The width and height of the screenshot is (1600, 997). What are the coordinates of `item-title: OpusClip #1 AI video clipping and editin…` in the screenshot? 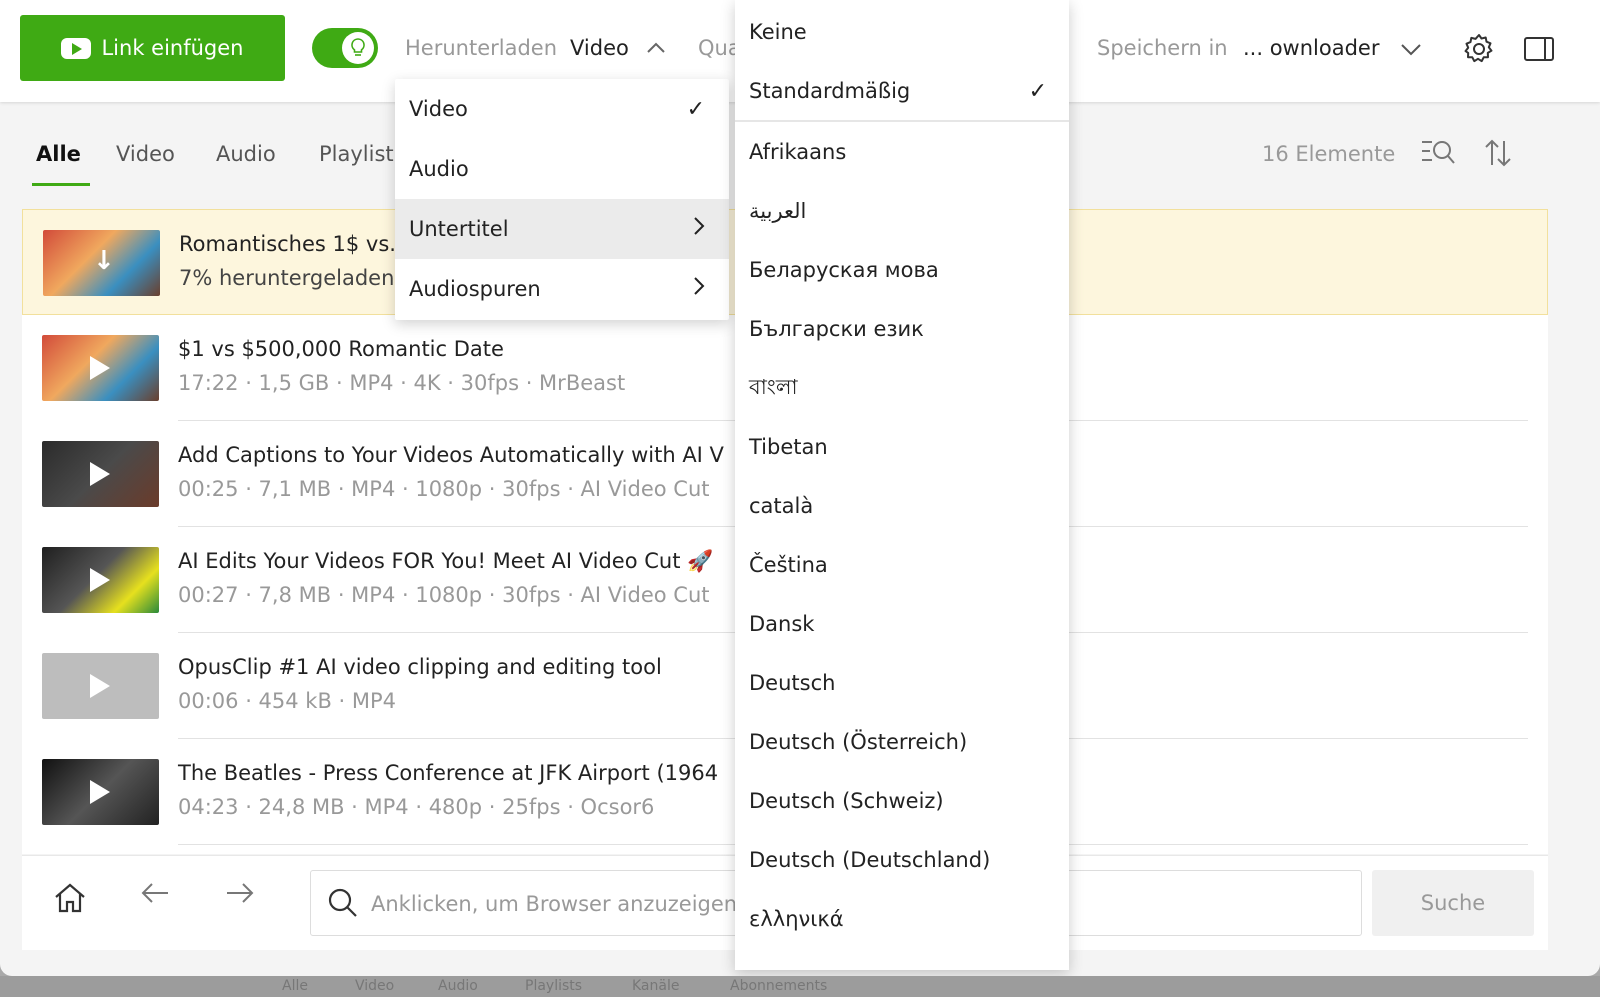 It's located at (420, 667).